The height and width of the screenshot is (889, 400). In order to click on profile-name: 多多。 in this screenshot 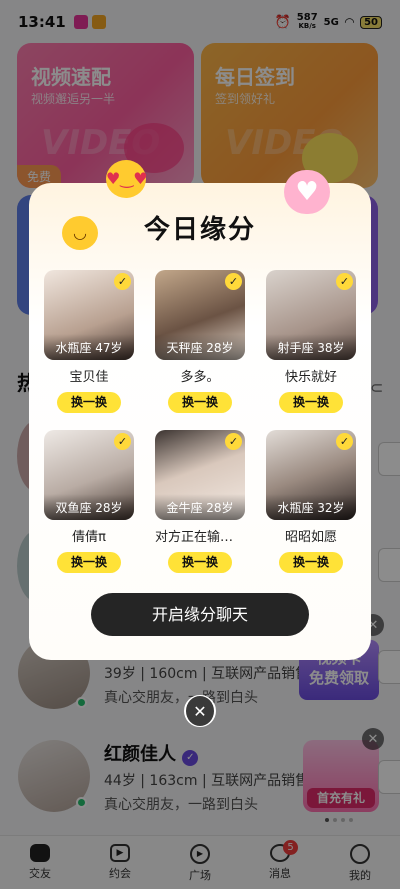, I will do `click(200, 377)`.